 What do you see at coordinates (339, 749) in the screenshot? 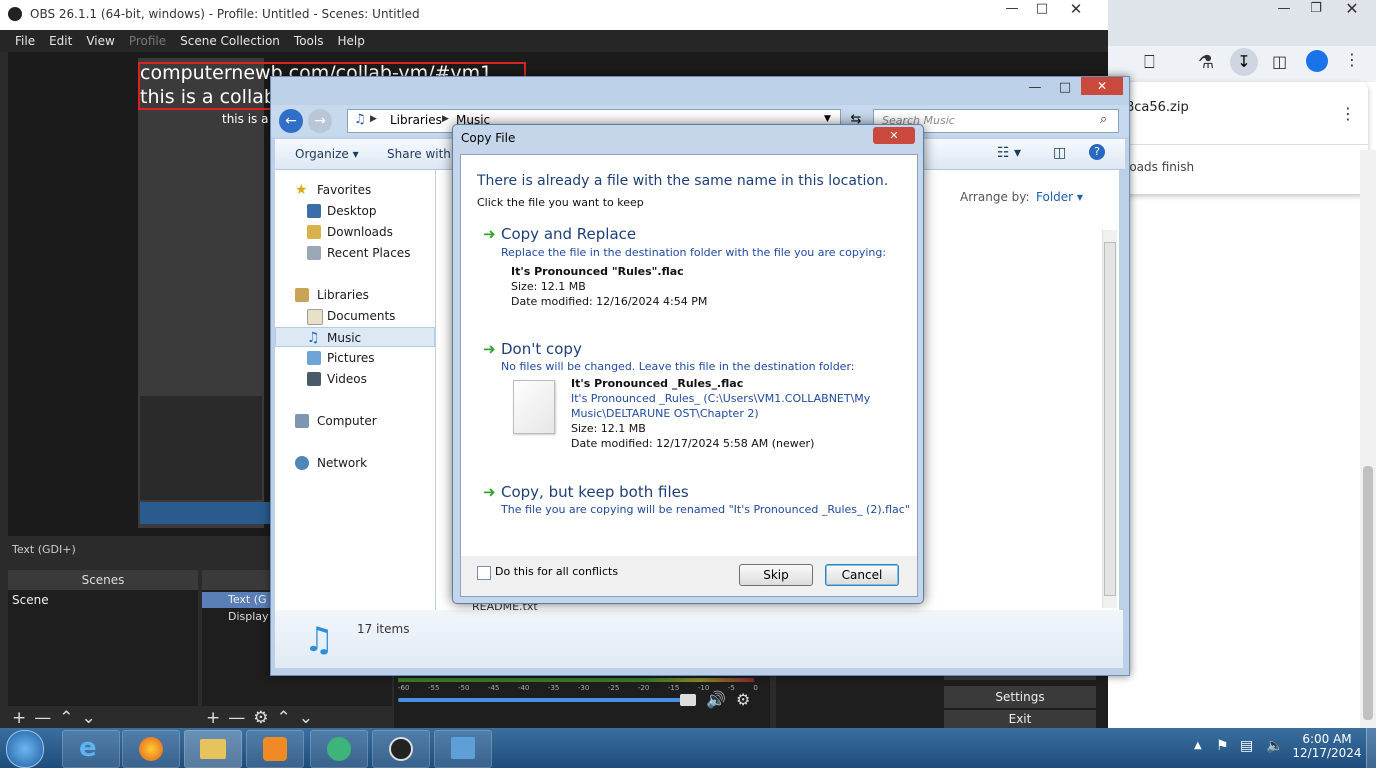
I see `taskbar-chat-icon` at bounding box center [339, 749].